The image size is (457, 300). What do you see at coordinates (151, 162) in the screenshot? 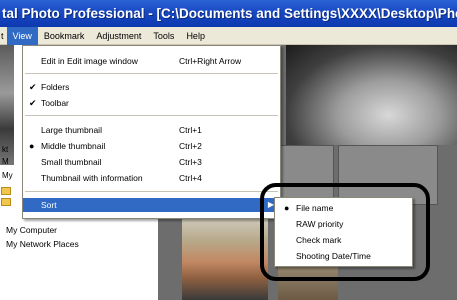
I see `menu-item-small-thumbnail: Small thumbnail Ctrl+3` at bounding box center [151, 162].